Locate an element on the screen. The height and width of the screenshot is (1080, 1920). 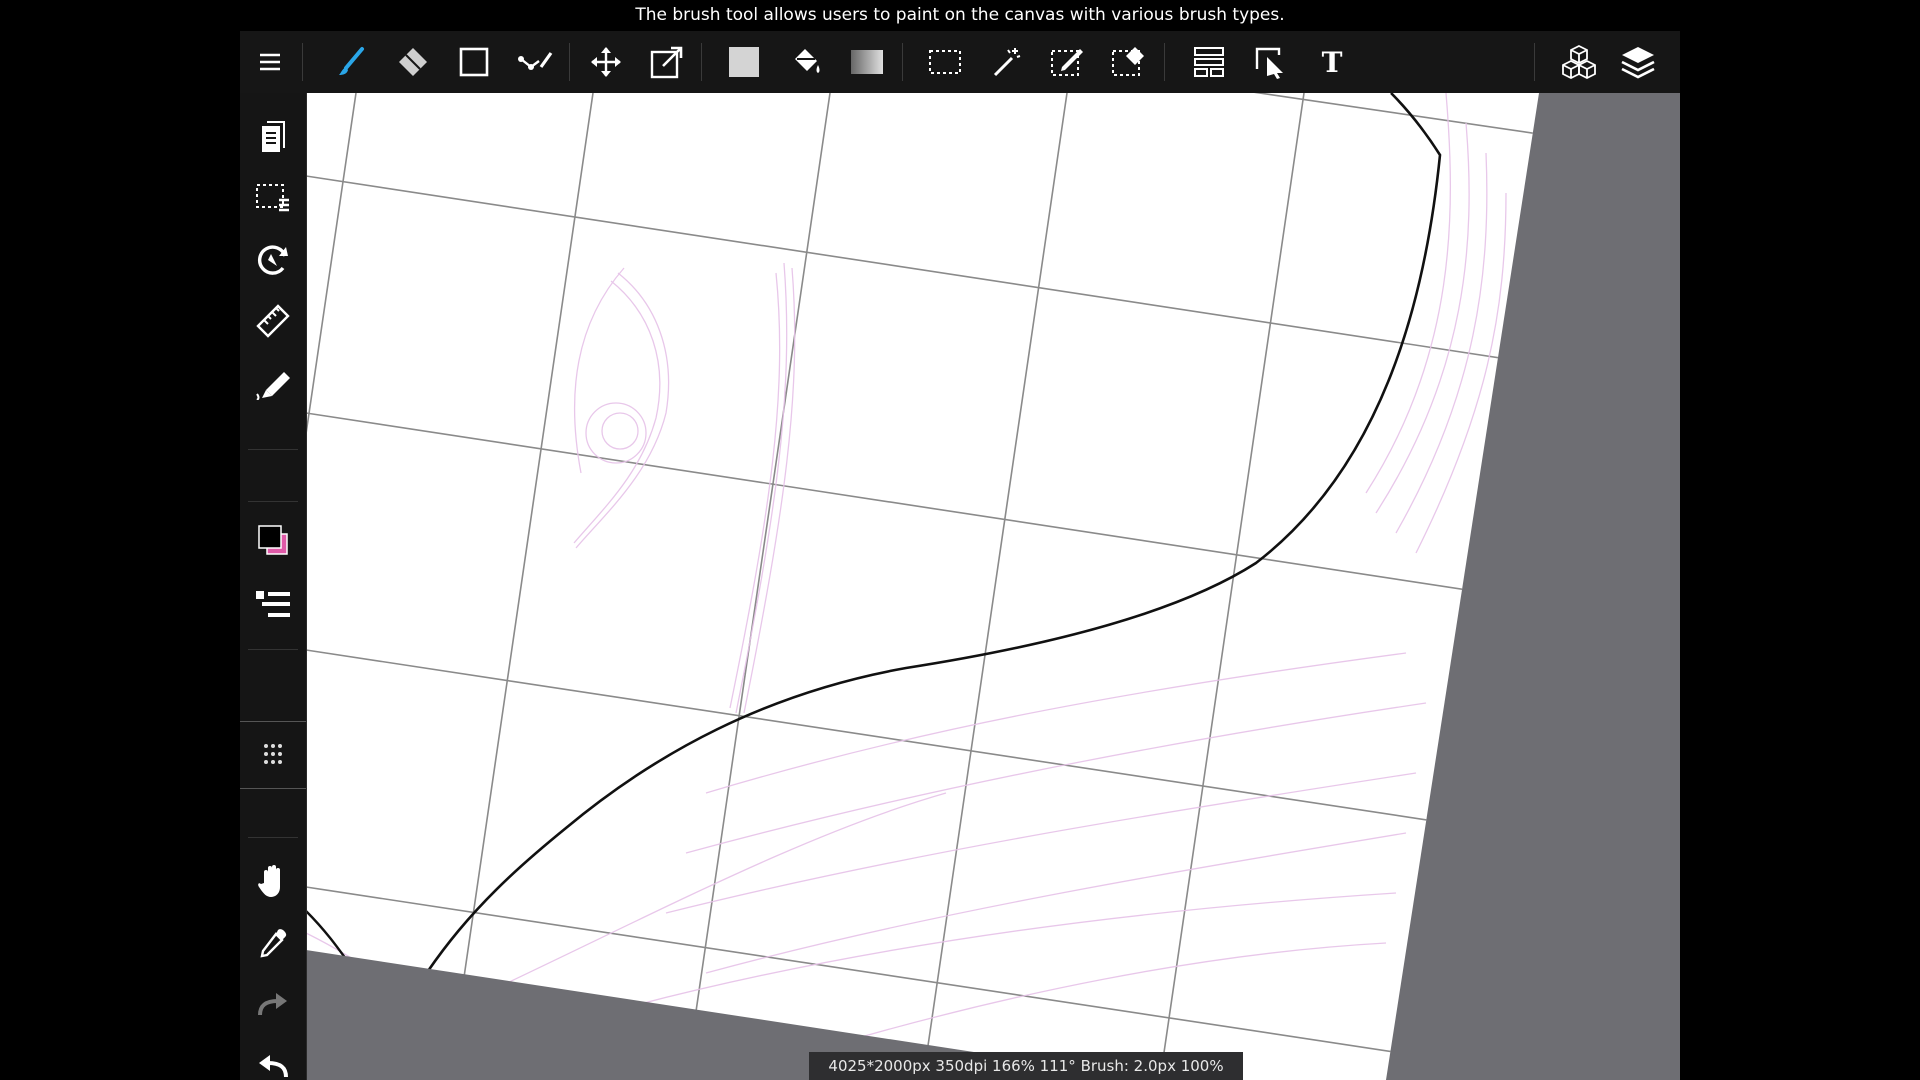
list-icon is located at coordinates (273, 604).